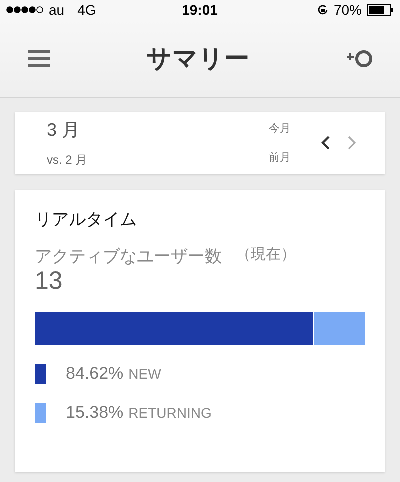  I want to click on plus-circle-icon, so click(360, 58).